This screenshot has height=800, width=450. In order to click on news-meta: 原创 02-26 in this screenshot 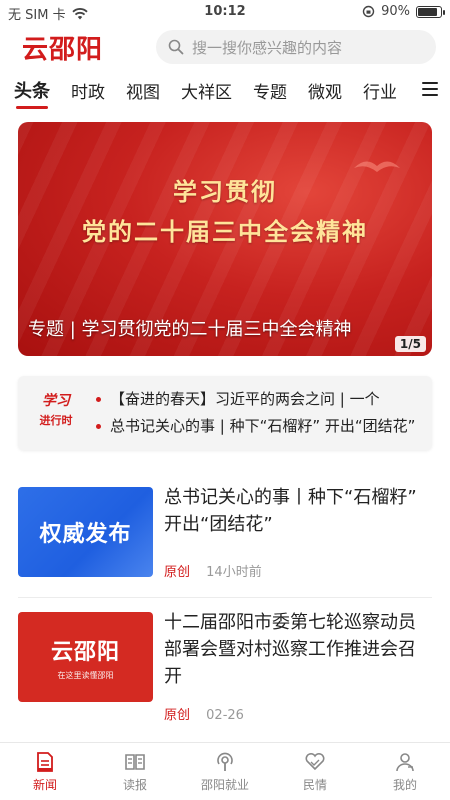, I will do `click(204, 713)`.